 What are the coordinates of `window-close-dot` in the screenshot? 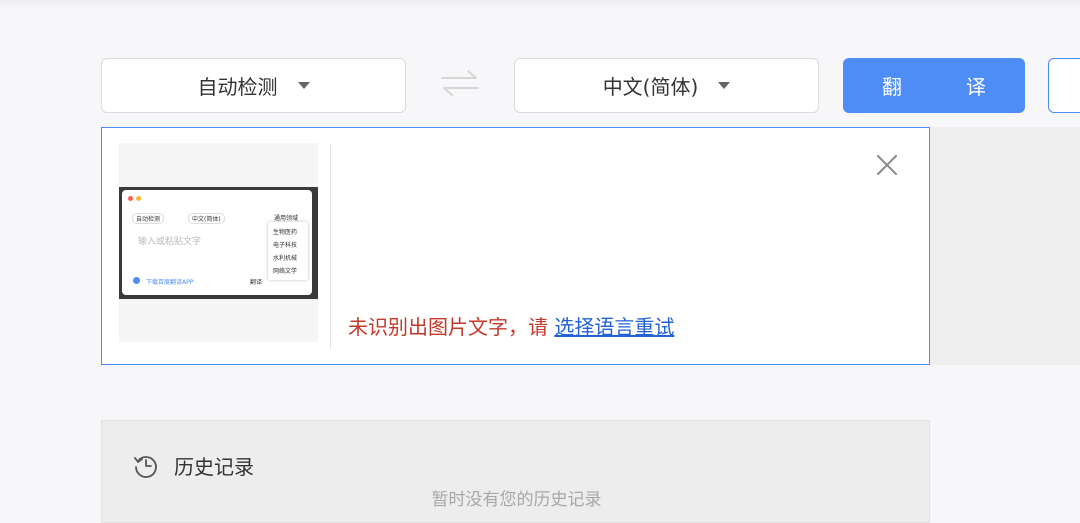 It's located at (130, 198).